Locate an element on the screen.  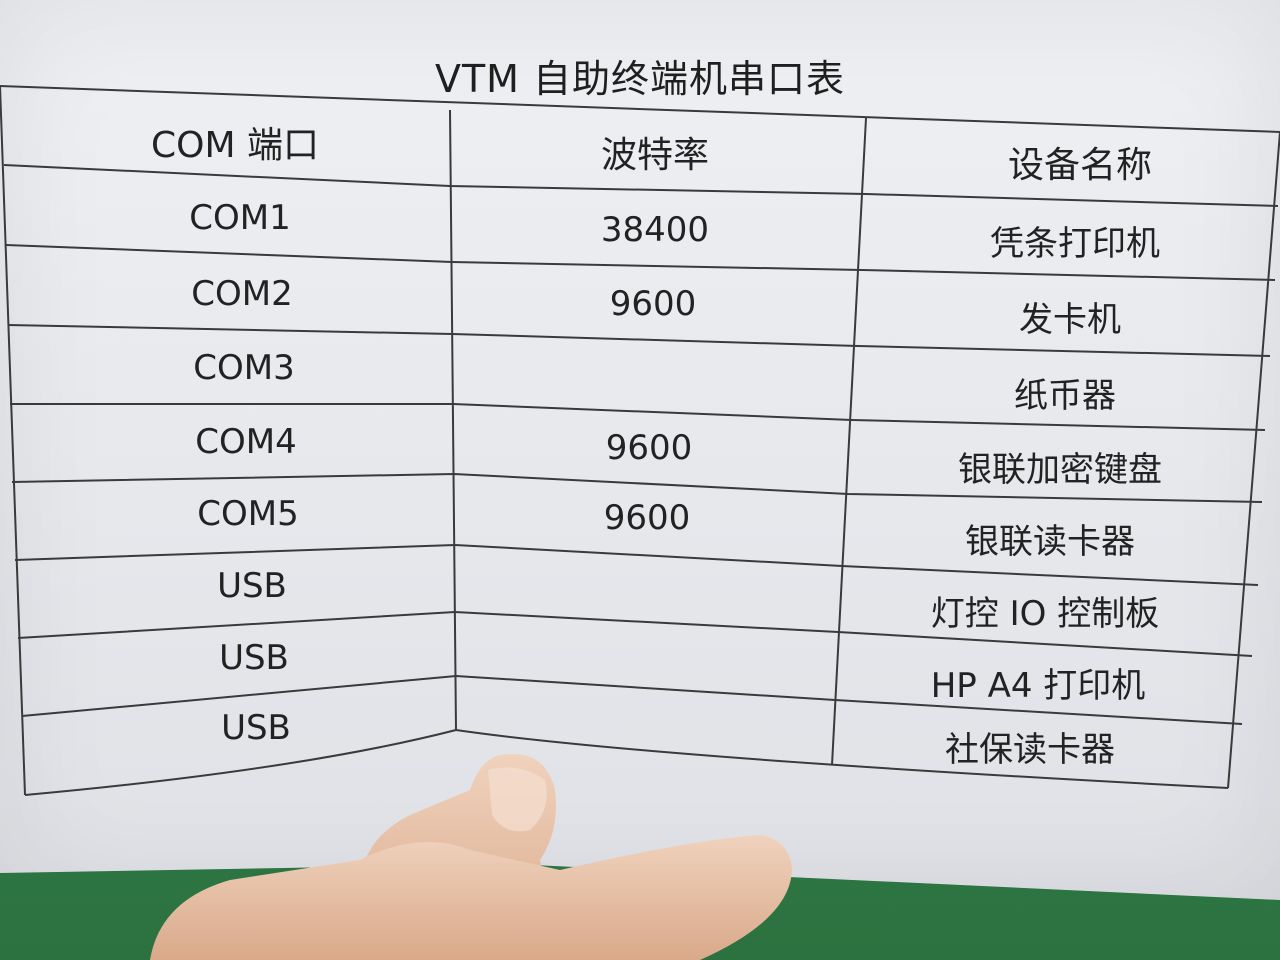
hand-holding-paper is located at coordinates (471, 857).